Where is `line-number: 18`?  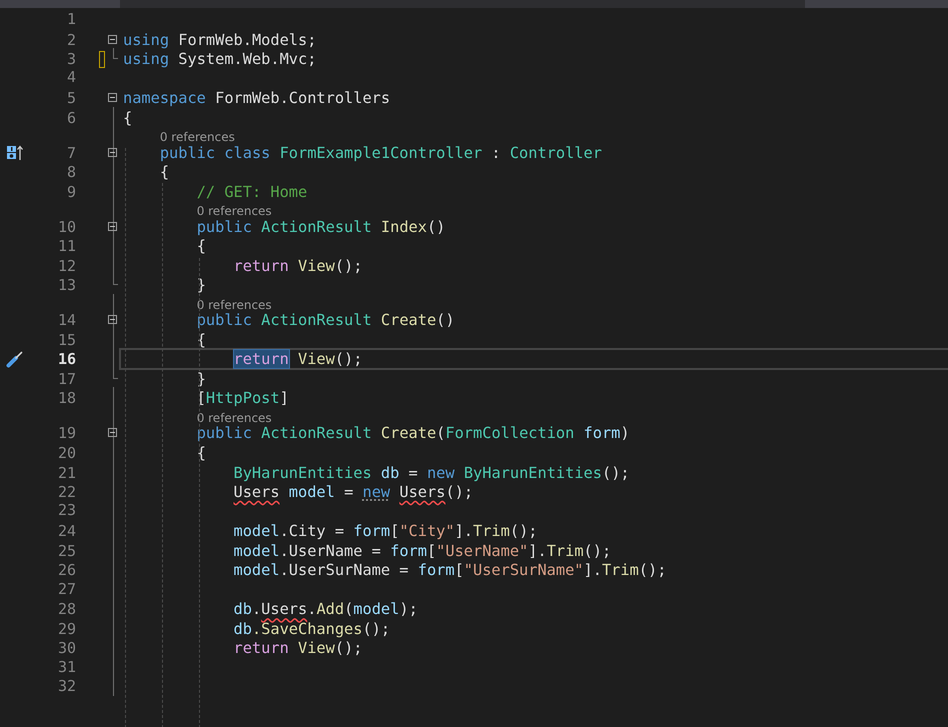
line-number: 18 is located at coordinates (67, 398).